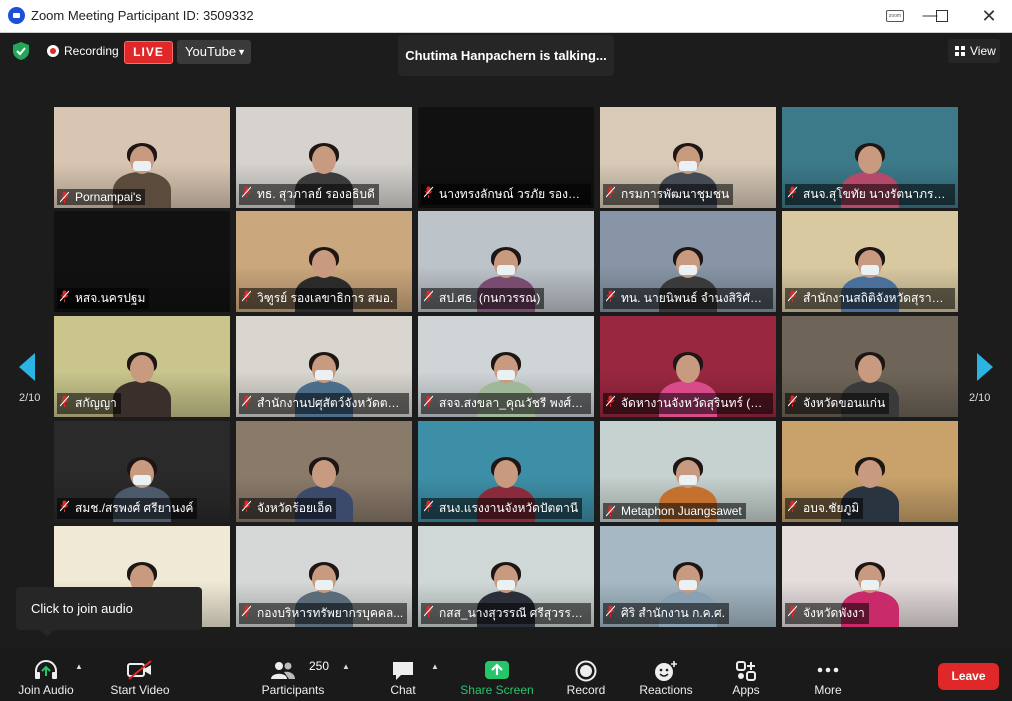 This screenshot has width=1012, height=701. Describe the element at coordinates (688, 576) in the screenshot. I see `participant-tile: ศิริ สำนักงาน ก.ค.ศ.` at that location.